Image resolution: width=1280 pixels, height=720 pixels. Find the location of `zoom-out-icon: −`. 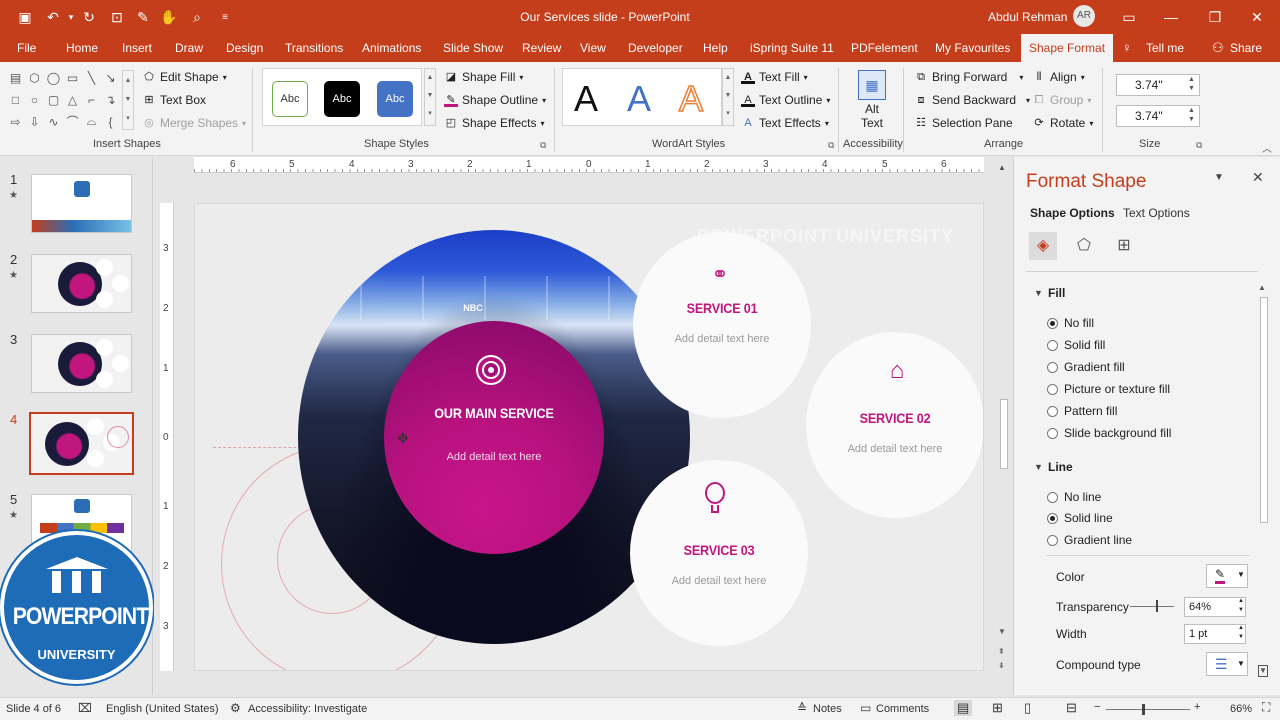

zoom-out-icon: − is located at coordinates (1097, 707).